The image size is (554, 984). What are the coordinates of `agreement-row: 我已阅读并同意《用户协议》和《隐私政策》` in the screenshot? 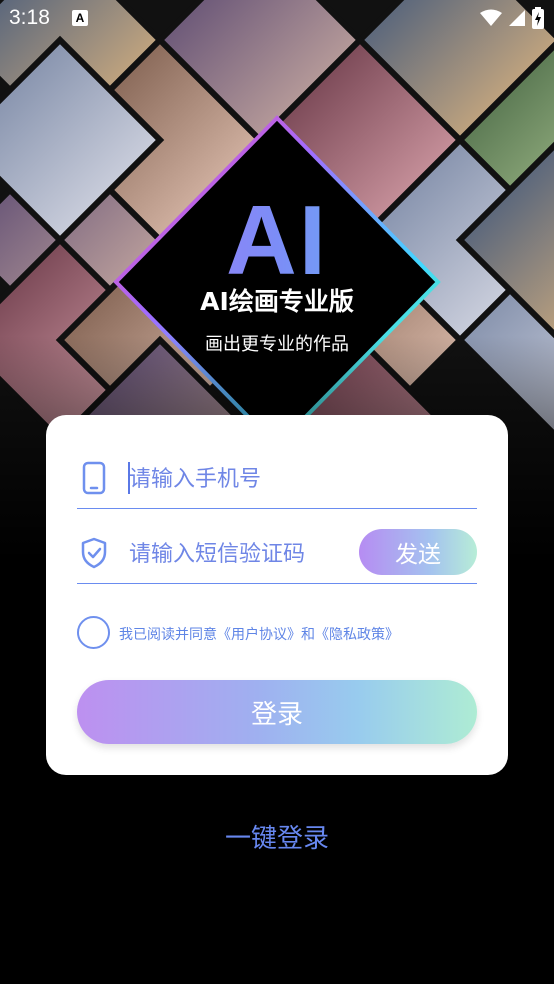 It's located at (277, 633).